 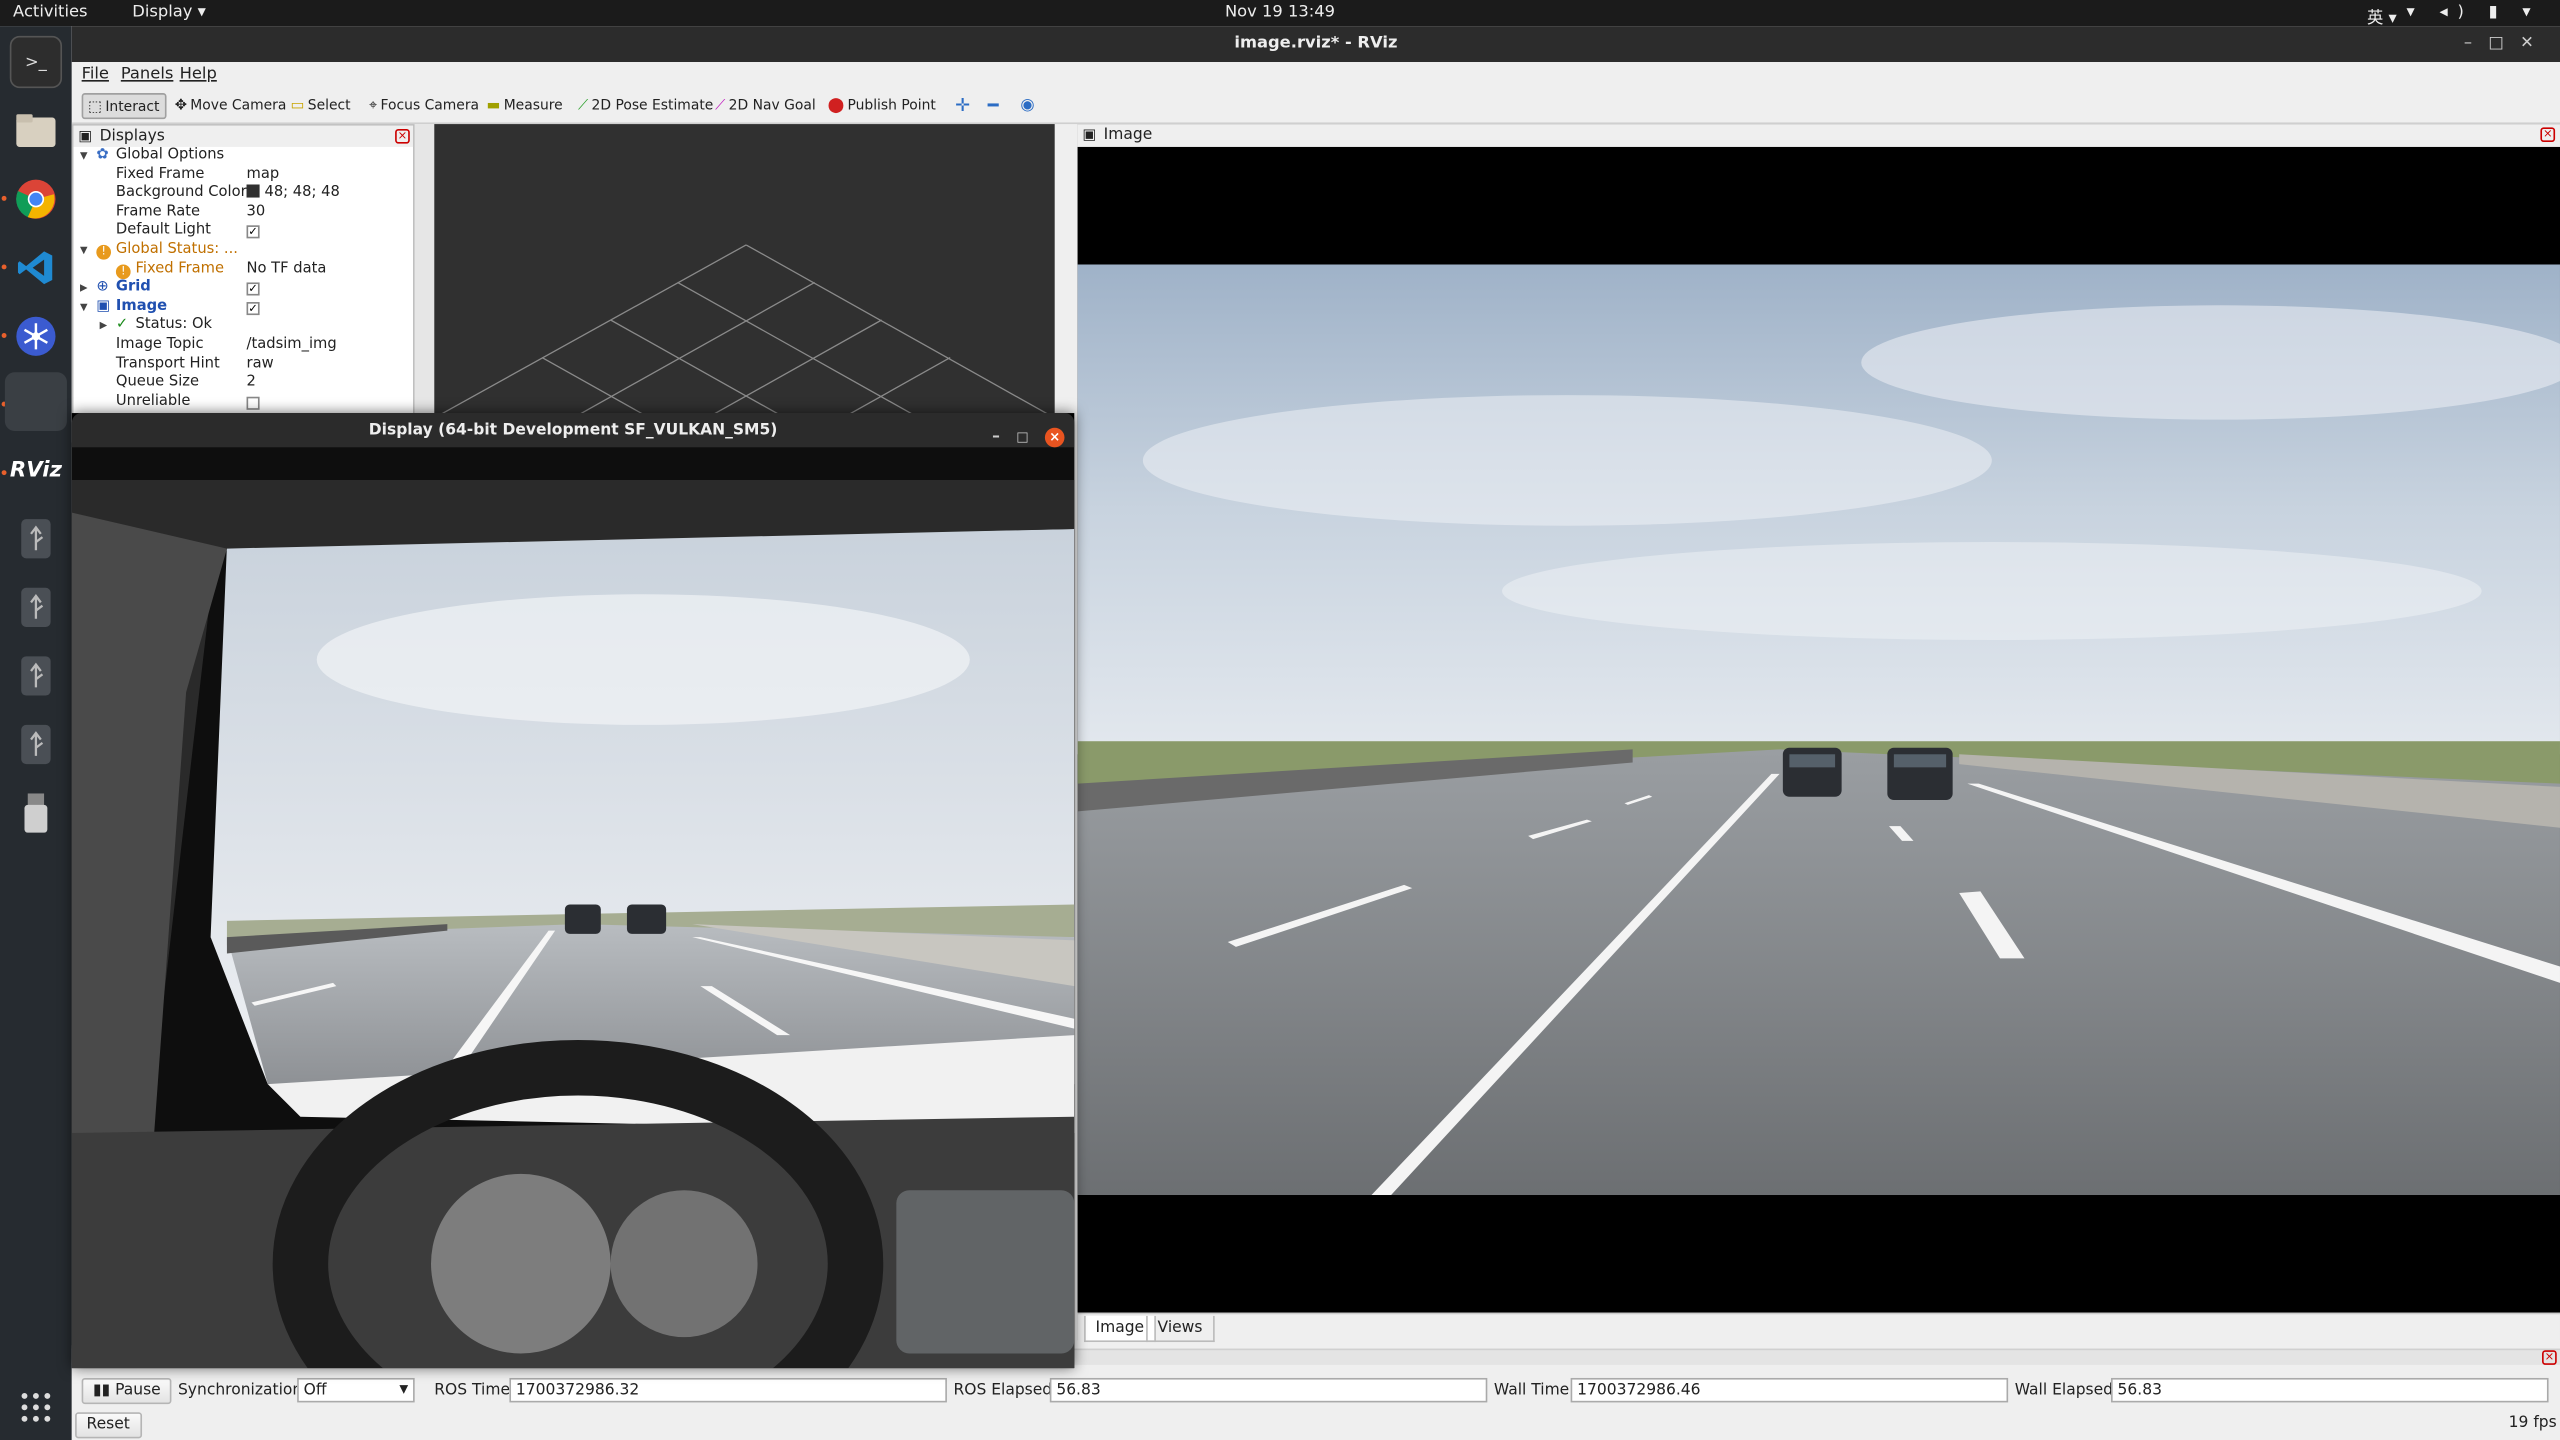 I want to click on tree-row-fixed-frame: Fixed Frame map, so click(x=243, y=175).